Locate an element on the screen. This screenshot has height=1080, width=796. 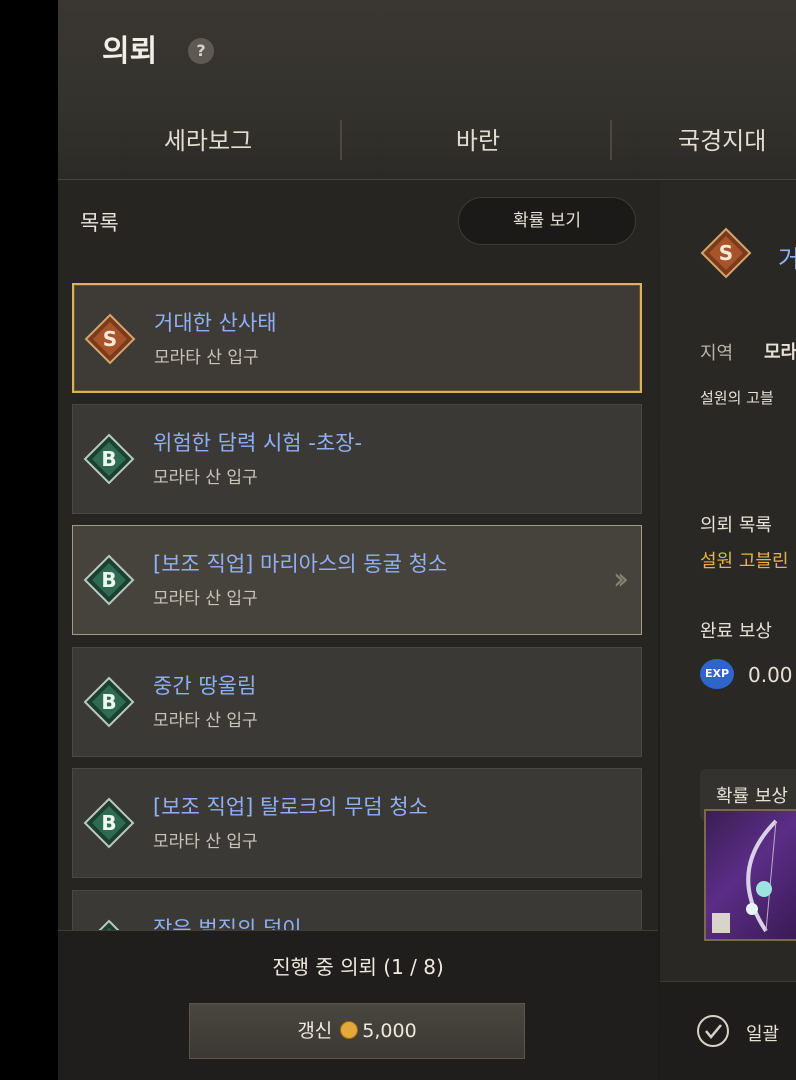
quest-title: [보조 직업] 탈로크의 무덤 청소 is located at coordinates (290, 807).